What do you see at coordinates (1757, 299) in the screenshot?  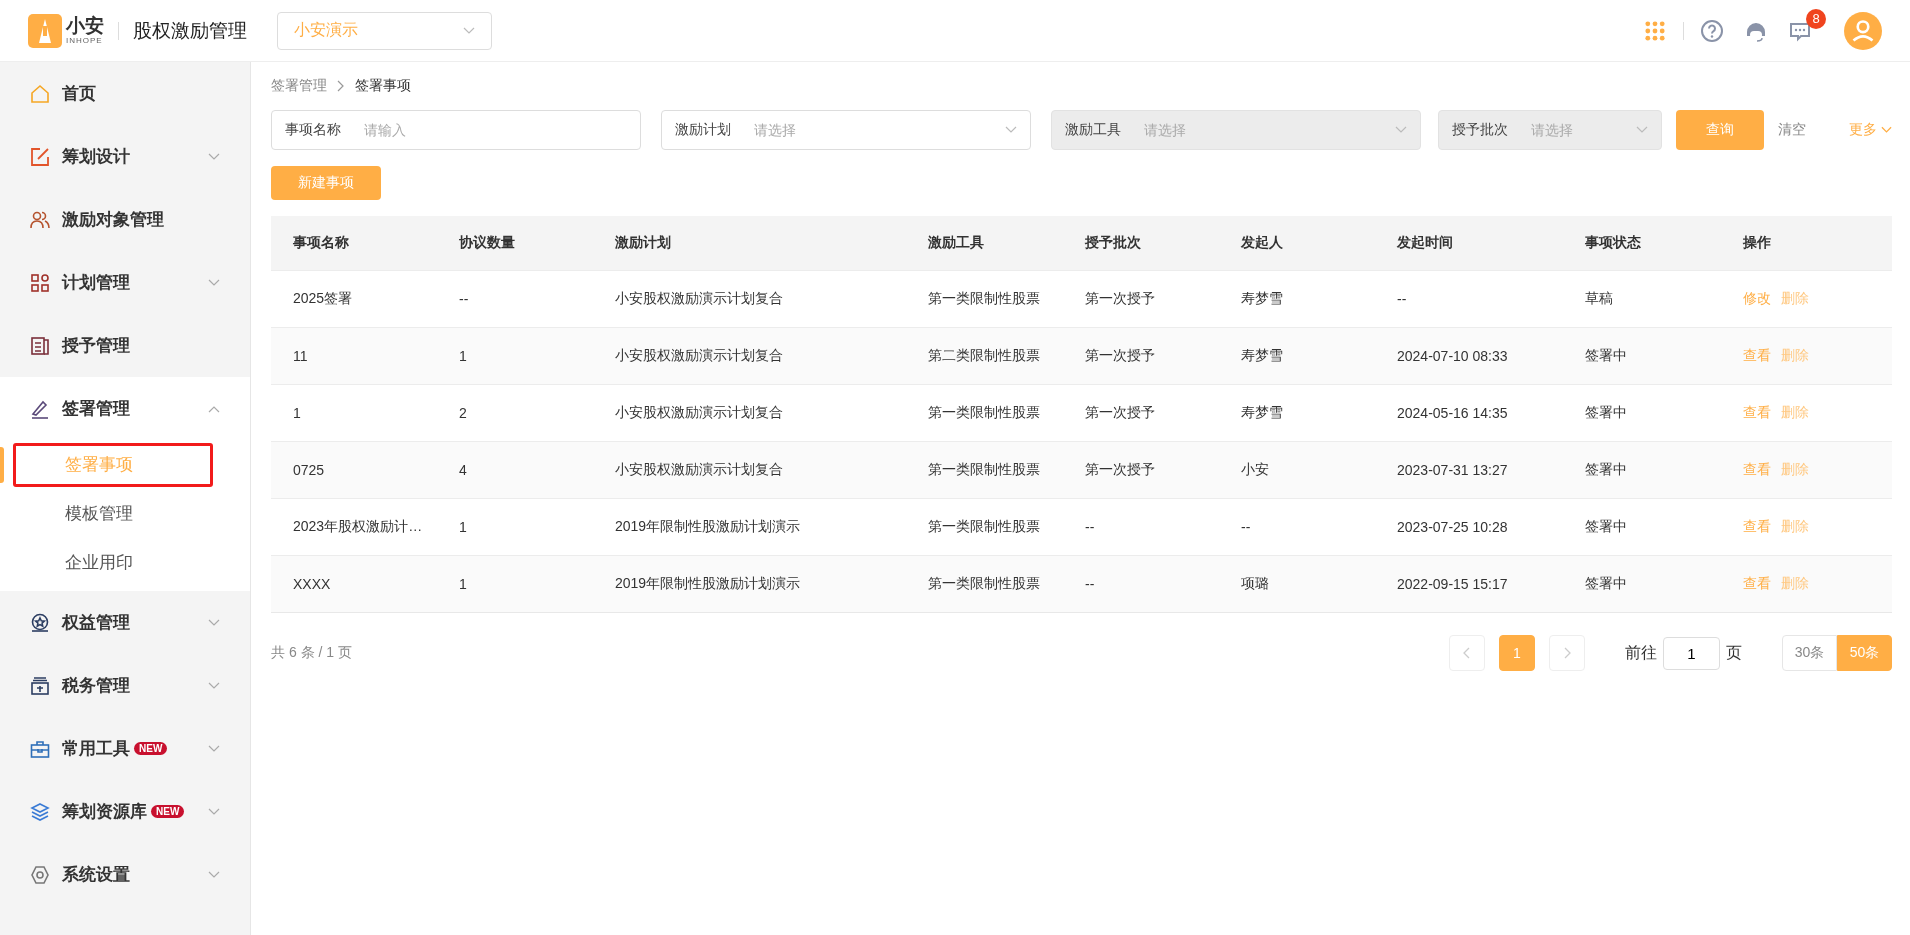 I see `action-link: 修改` at bounding box center [1757, 299].